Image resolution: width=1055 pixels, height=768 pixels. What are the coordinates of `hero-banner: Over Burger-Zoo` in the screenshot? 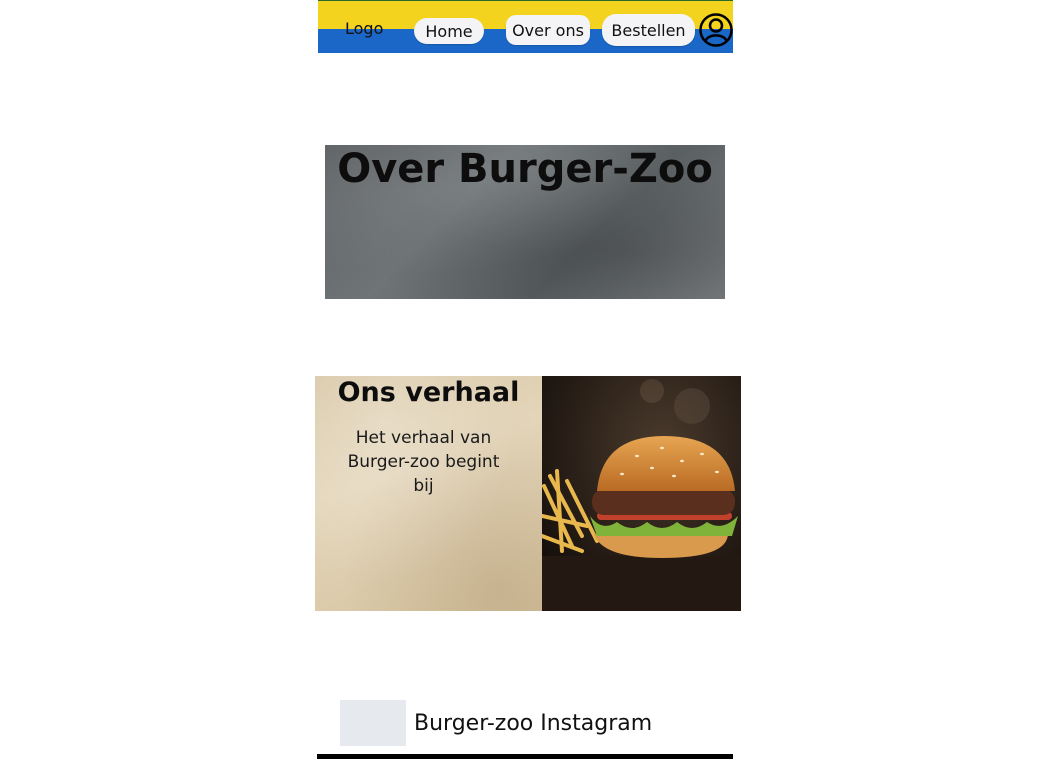 It's located at (525, 222).